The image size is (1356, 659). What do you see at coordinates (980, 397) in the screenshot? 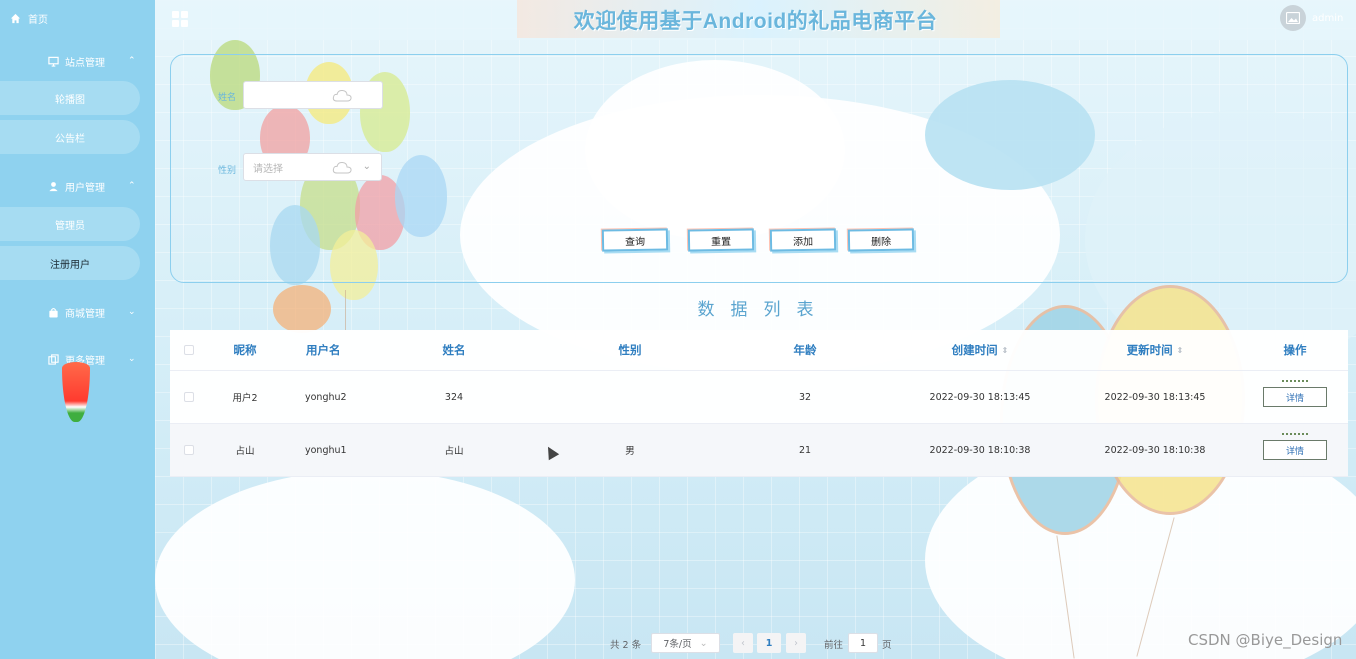
I see `created-cell: 2022-09-30 18:13:45` at bounding box center [980, 397].